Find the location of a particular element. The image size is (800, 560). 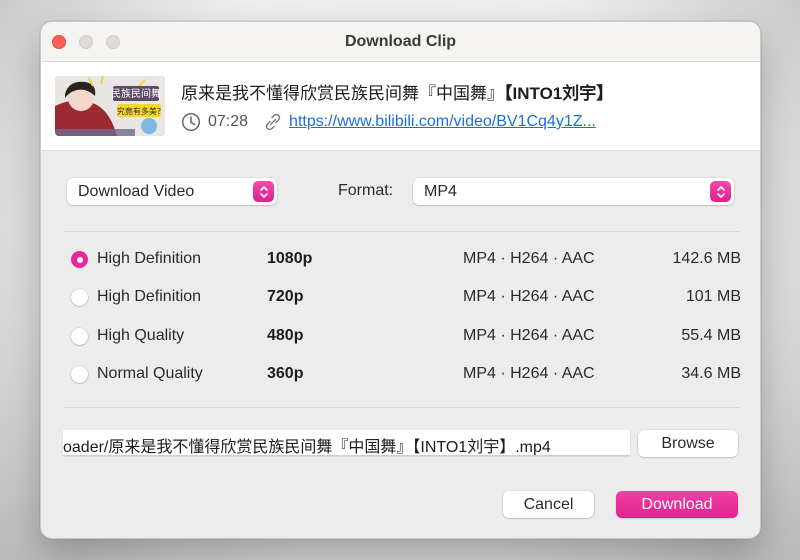

file-size: 55.4 MB is located at coordinates (711, 335).